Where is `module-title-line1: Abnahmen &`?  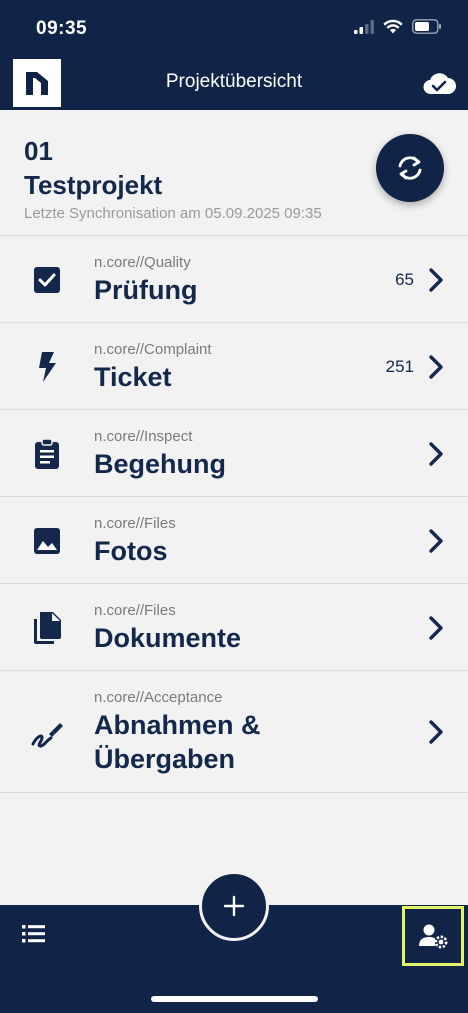 module-title-line1: Abnahmen & is located at coordinates (177, 725).